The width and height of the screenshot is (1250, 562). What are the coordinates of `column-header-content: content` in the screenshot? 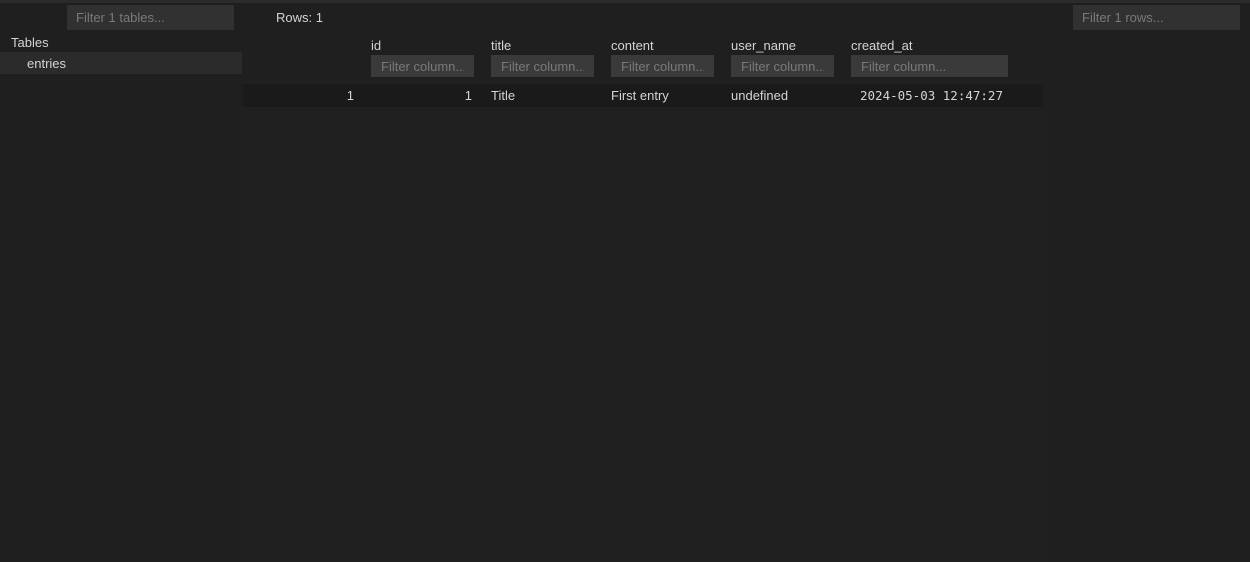 It's located at (632, 45).